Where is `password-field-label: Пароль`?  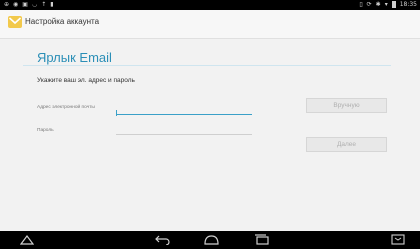 password-field-label: Пароль is located at coordinates (45, 130).